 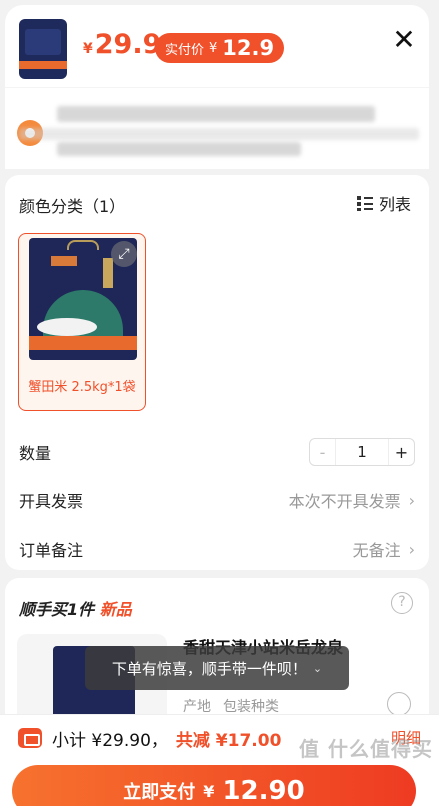 I want to click on product-thumbnail, so click(x=43, y=49).